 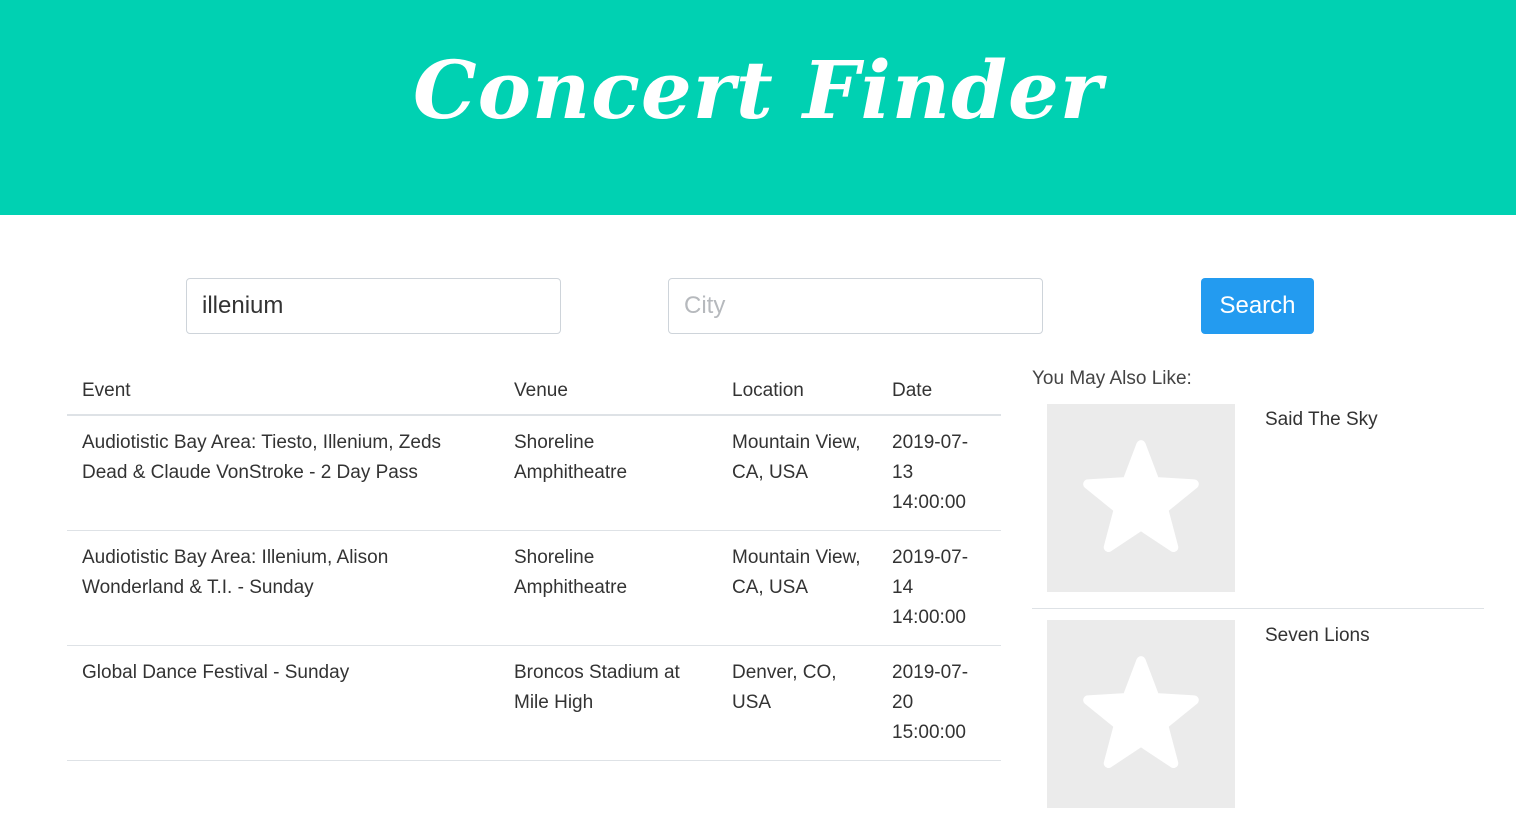 What do you see at coordinates (1112, 378) in the screenshot?
I see `recommendations-title: You May Also Like:` at bounding box center [1112, 378].